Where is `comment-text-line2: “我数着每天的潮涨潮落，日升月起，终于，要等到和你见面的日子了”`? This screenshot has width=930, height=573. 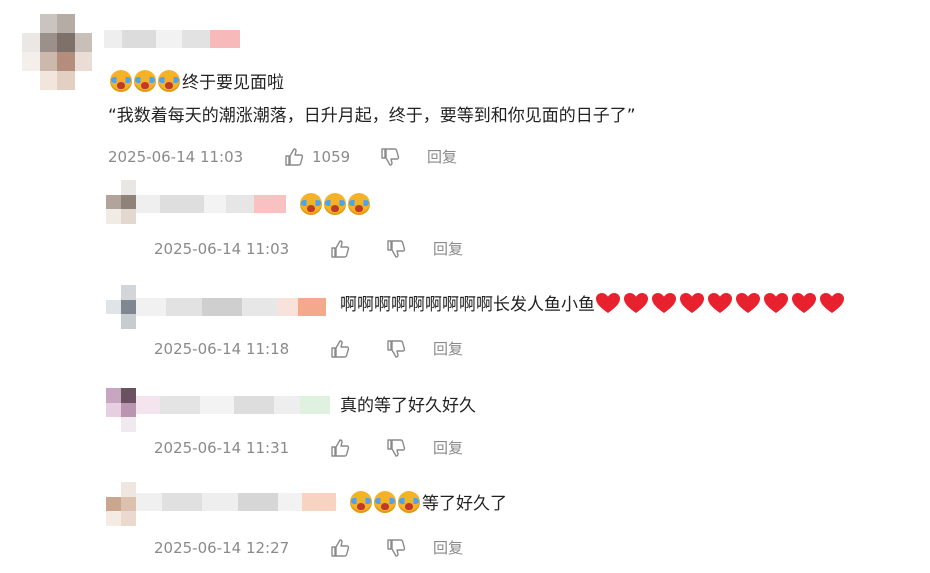
comment-text-line2: “我数着每天的潮涨潮落，日升月起，终于，要等到和你见面的日子了” is located at coordinates (372, 116).